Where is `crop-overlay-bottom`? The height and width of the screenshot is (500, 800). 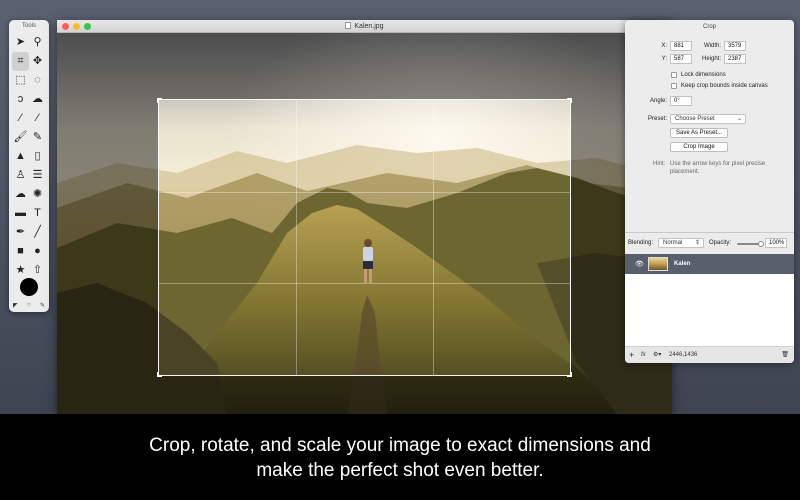
crop-overlay-bottom is located at coordinates (364, 395).